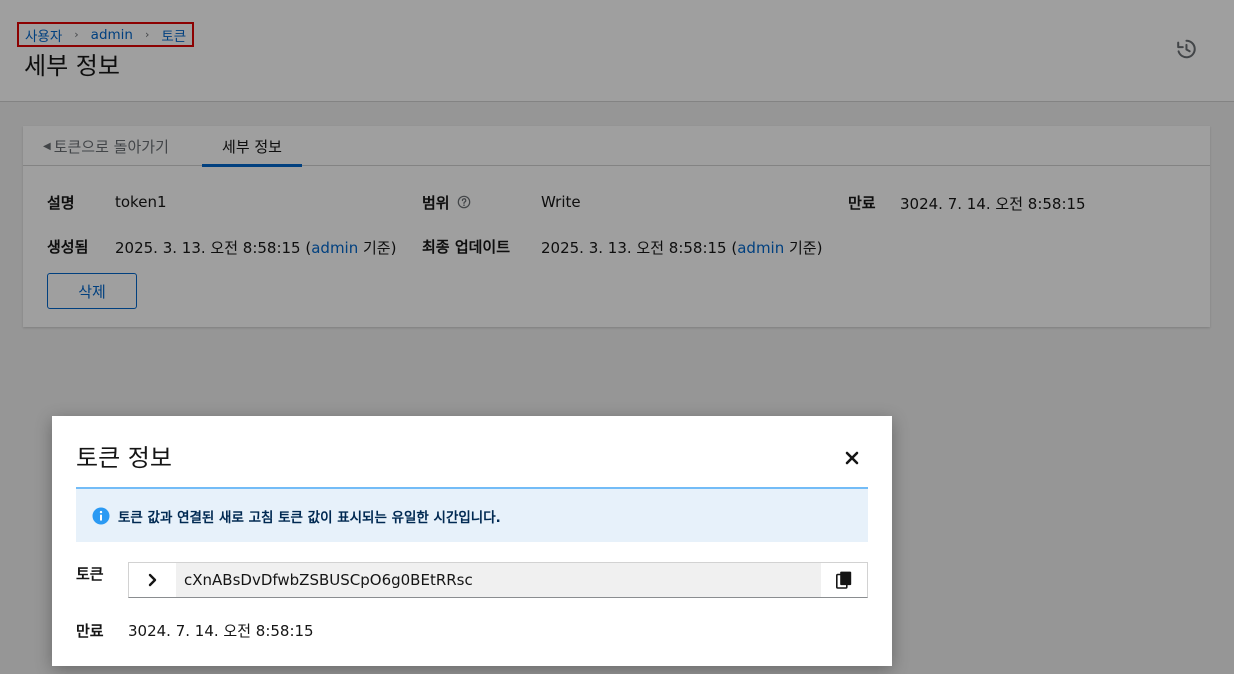 This screenshot has width=1234, height=674. I want to click on modal-expiry-label: 만료, so click(90, 631).